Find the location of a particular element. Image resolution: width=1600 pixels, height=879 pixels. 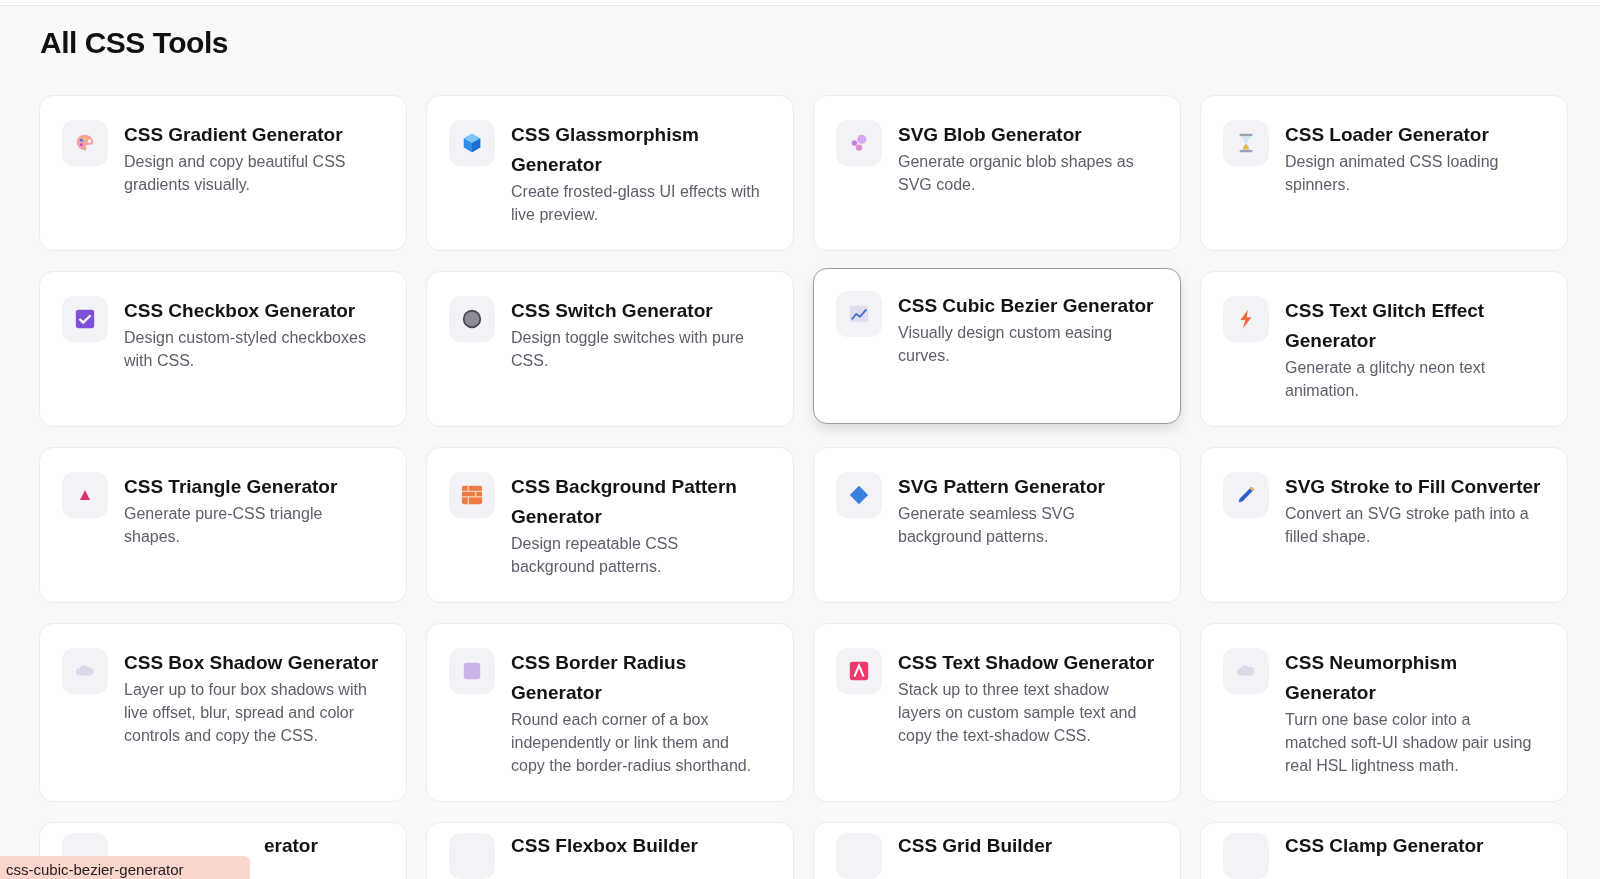

tool-description: Turn one base color into a matched soft-UI shadow pair using real HSL lightness math. is located at coordinates (1409, 743).